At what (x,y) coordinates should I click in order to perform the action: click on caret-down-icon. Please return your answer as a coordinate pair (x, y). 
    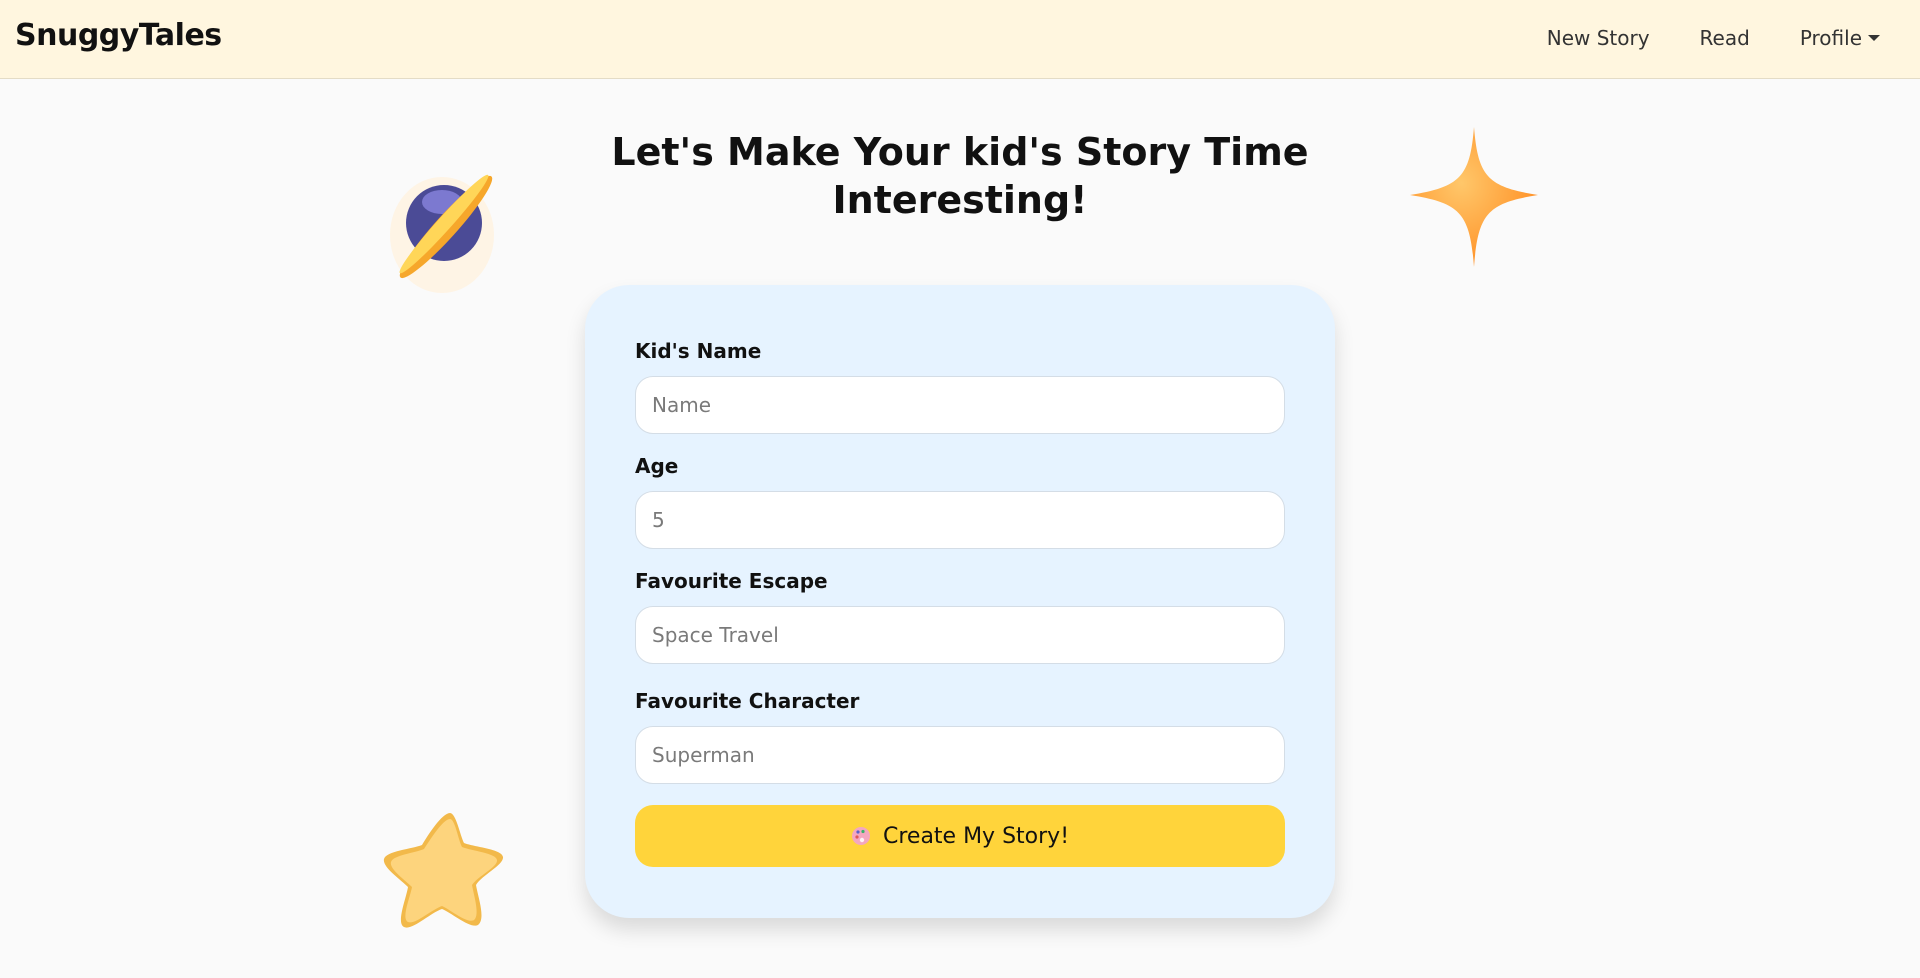
    Looking at the image, I should click on (1874, 37).